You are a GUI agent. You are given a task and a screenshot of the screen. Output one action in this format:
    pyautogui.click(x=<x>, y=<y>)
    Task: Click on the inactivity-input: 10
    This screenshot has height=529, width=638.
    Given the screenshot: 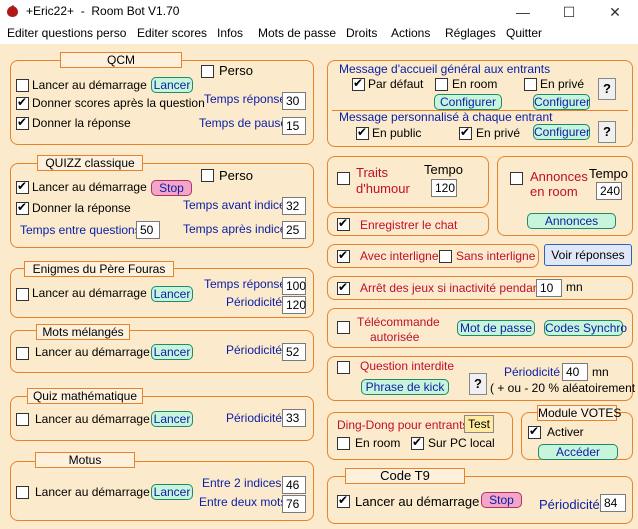 What is the action you would take?
    pyautogui.click(x=549, y=288)
    